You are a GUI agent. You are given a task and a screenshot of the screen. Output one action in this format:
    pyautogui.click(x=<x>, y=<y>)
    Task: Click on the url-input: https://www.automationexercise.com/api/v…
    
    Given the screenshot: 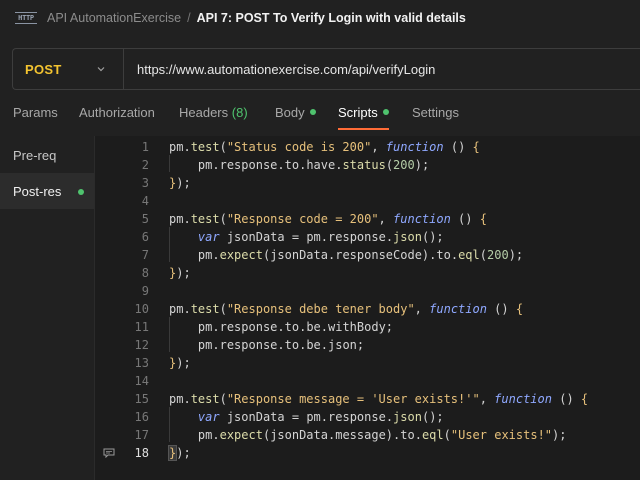 What is the action you would take?
    pyautogui.click(x=286, y=69)
    